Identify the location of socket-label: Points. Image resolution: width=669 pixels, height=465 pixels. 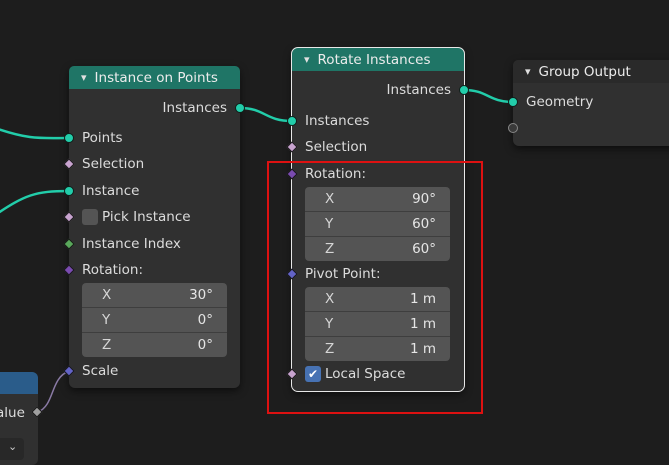
(102, 138).